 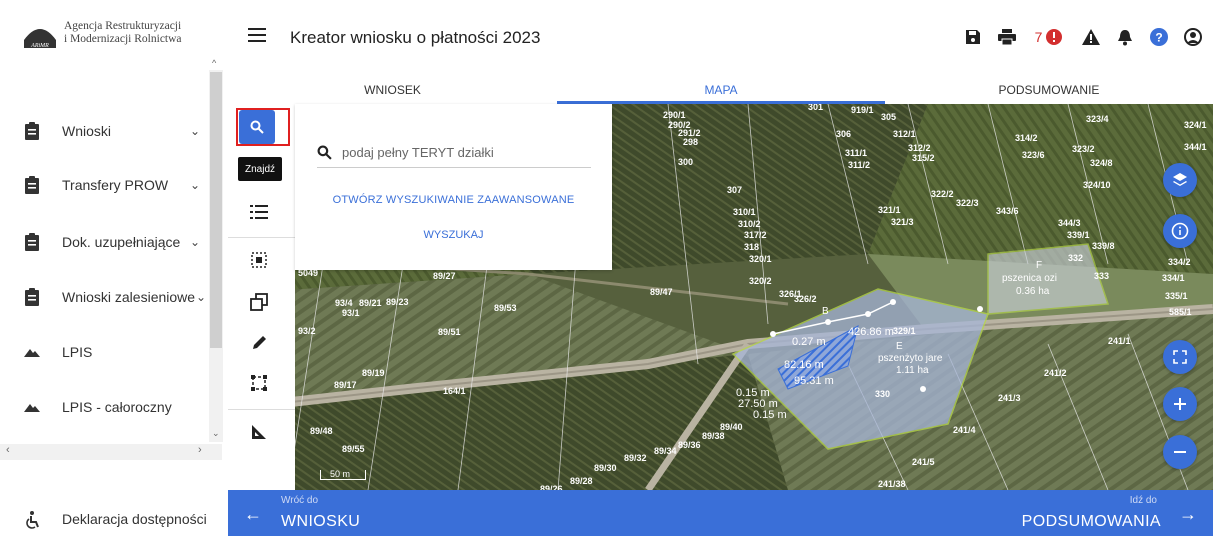 I want to click on search-submit-button: WYSZUKAJ, so click(x=453, y=235).